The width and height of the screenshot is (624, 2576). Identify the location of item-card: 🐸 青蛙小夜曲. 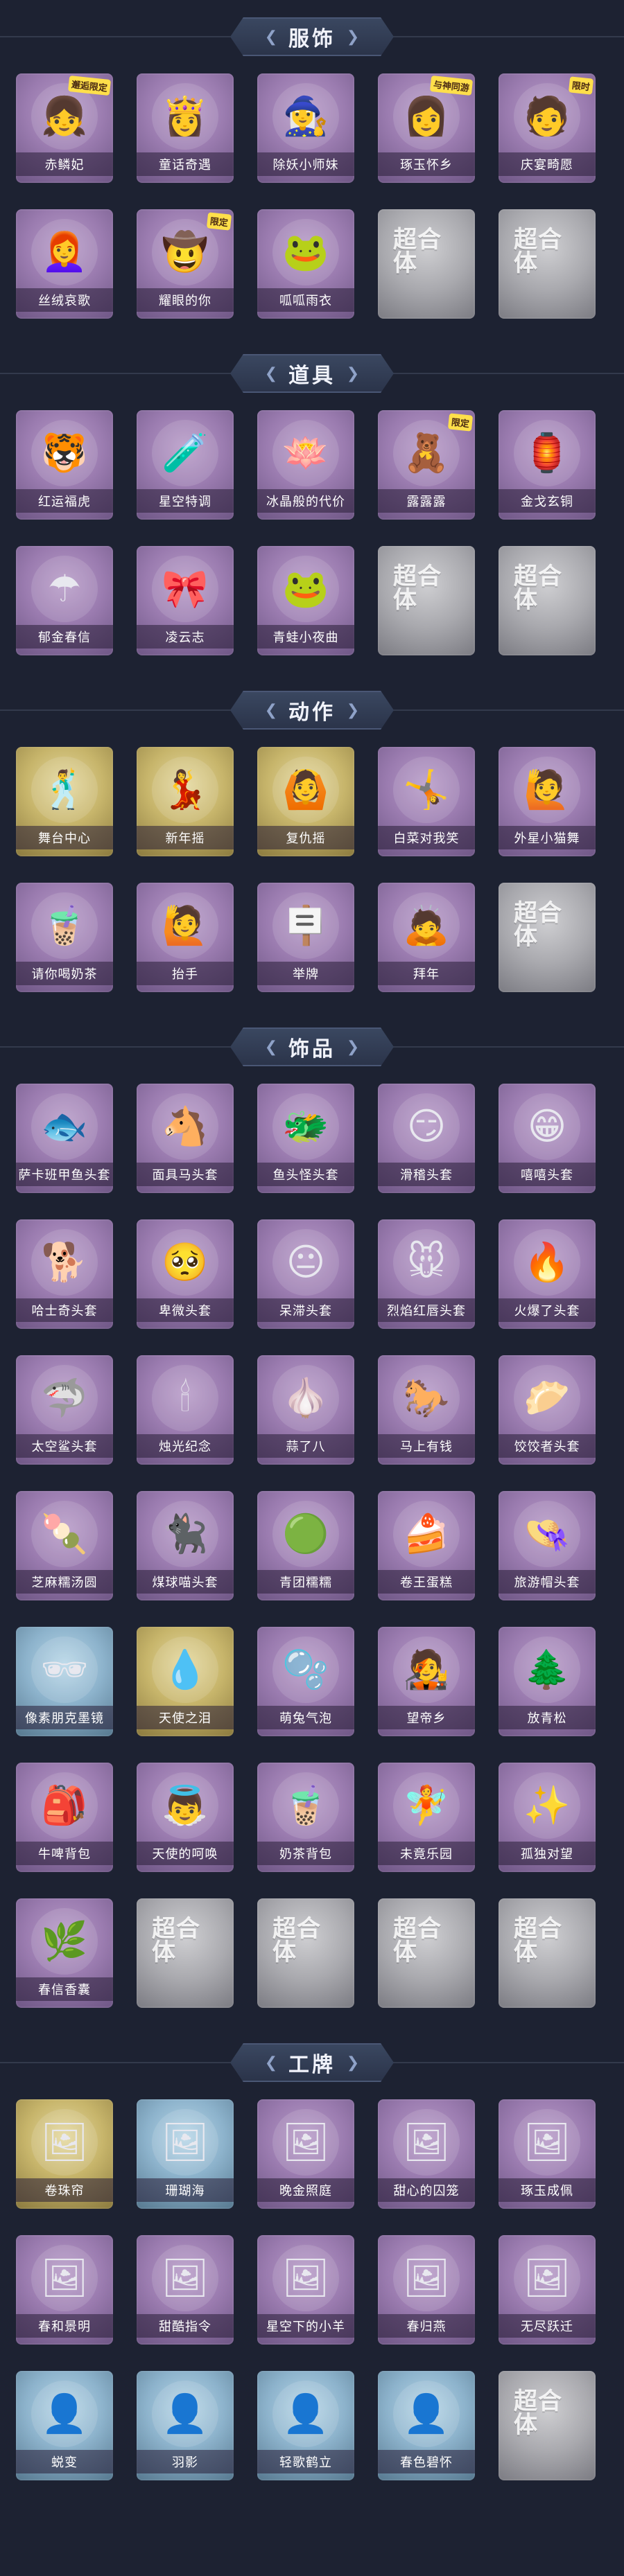
(305, 600).